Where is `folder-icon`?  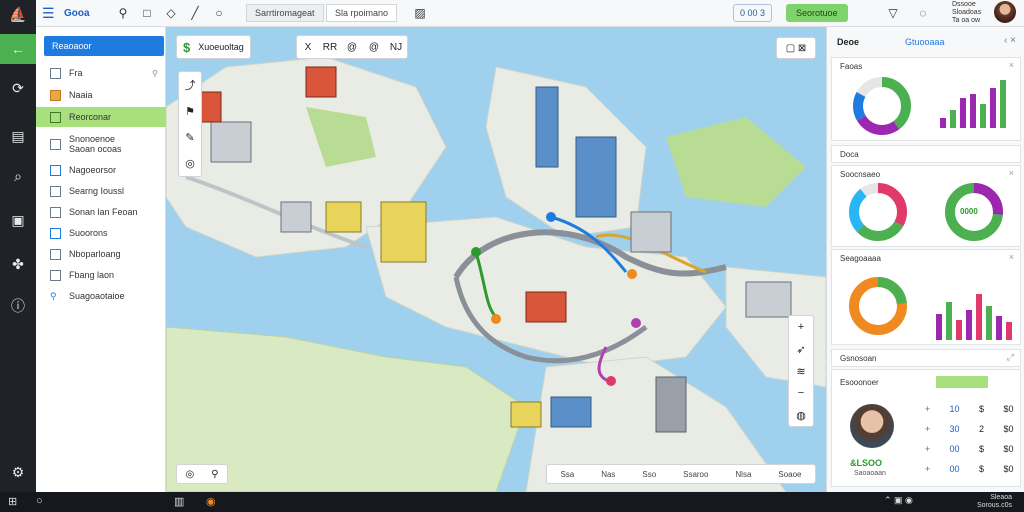 folder-icon is located at coordinates (55, 95).